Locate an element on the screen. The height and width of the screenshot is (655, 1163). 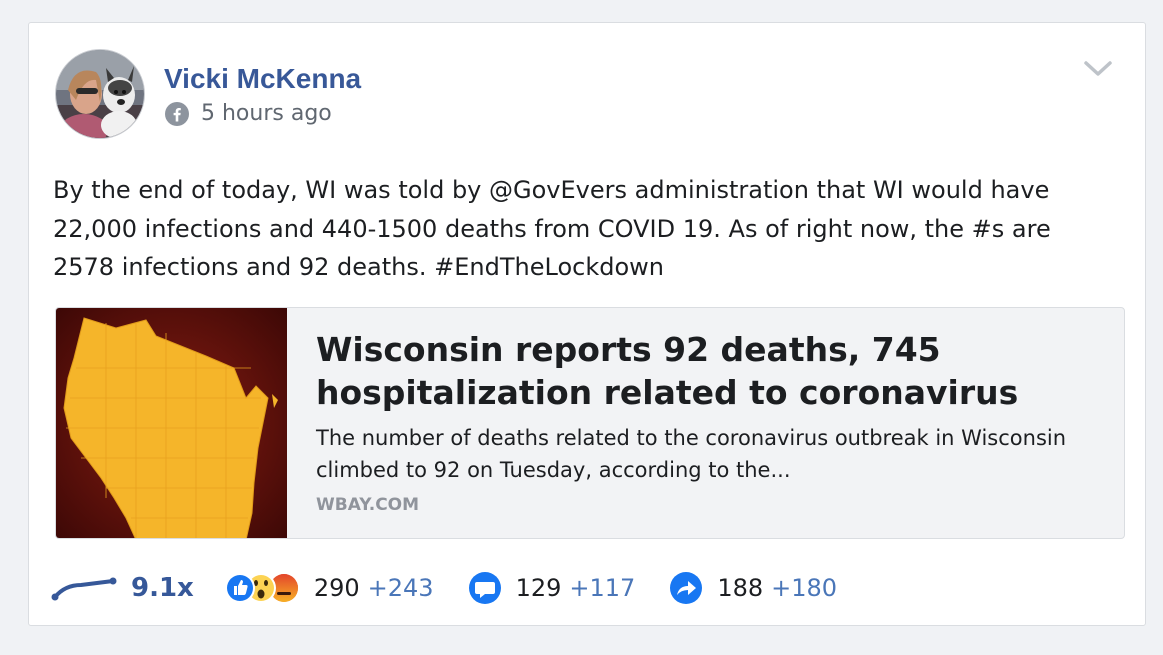
link-thumbnail is located at coordinates (171, 423).